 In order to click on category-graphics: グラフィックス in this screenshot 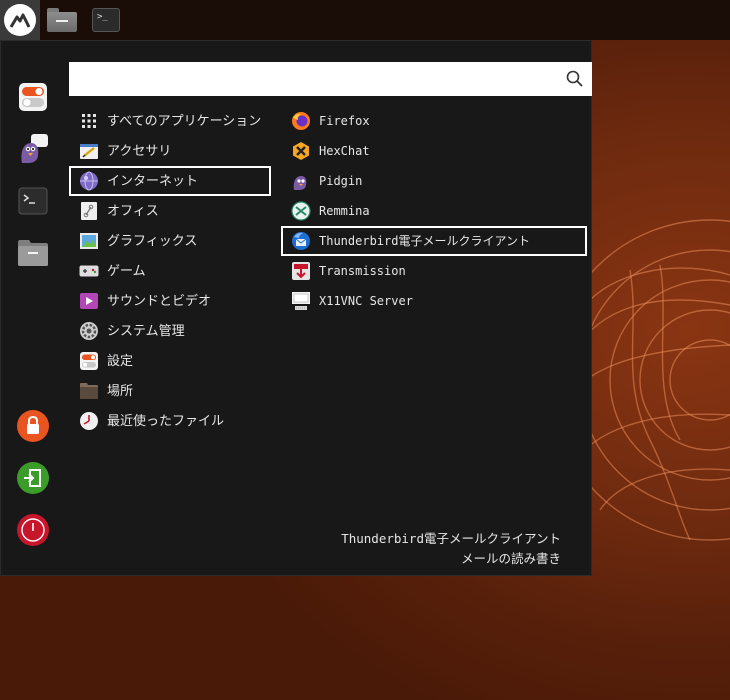, I will do `click(170, 241)`.